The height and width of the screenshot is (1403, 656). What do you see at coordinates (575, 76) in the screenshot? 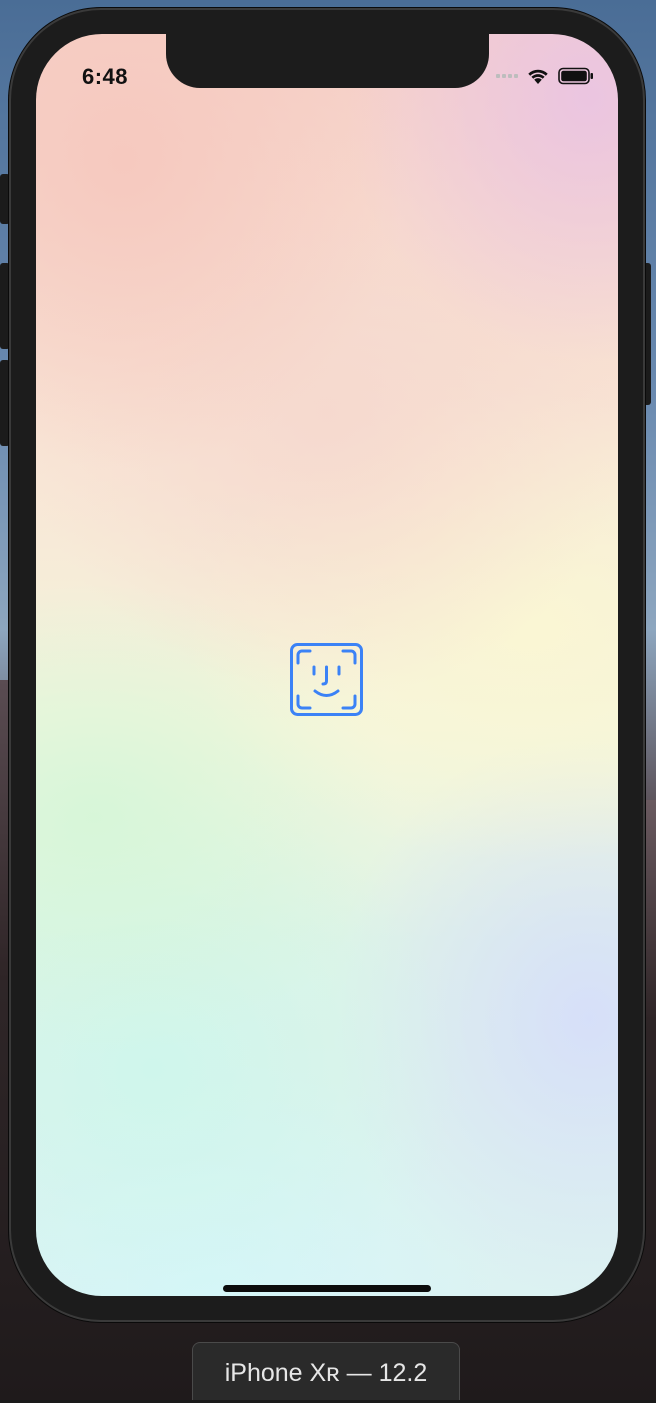
I see `battery-icon` at bounding box center [575, 76].